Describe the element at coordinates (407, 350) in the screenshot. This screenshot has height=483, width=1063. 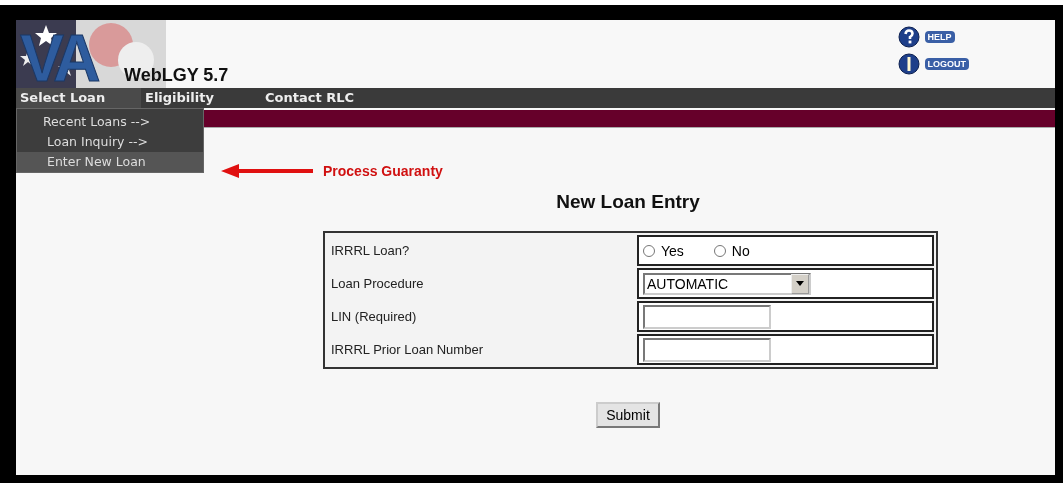
I see `field-label: IRRRL Prior Loan Number` at that location.